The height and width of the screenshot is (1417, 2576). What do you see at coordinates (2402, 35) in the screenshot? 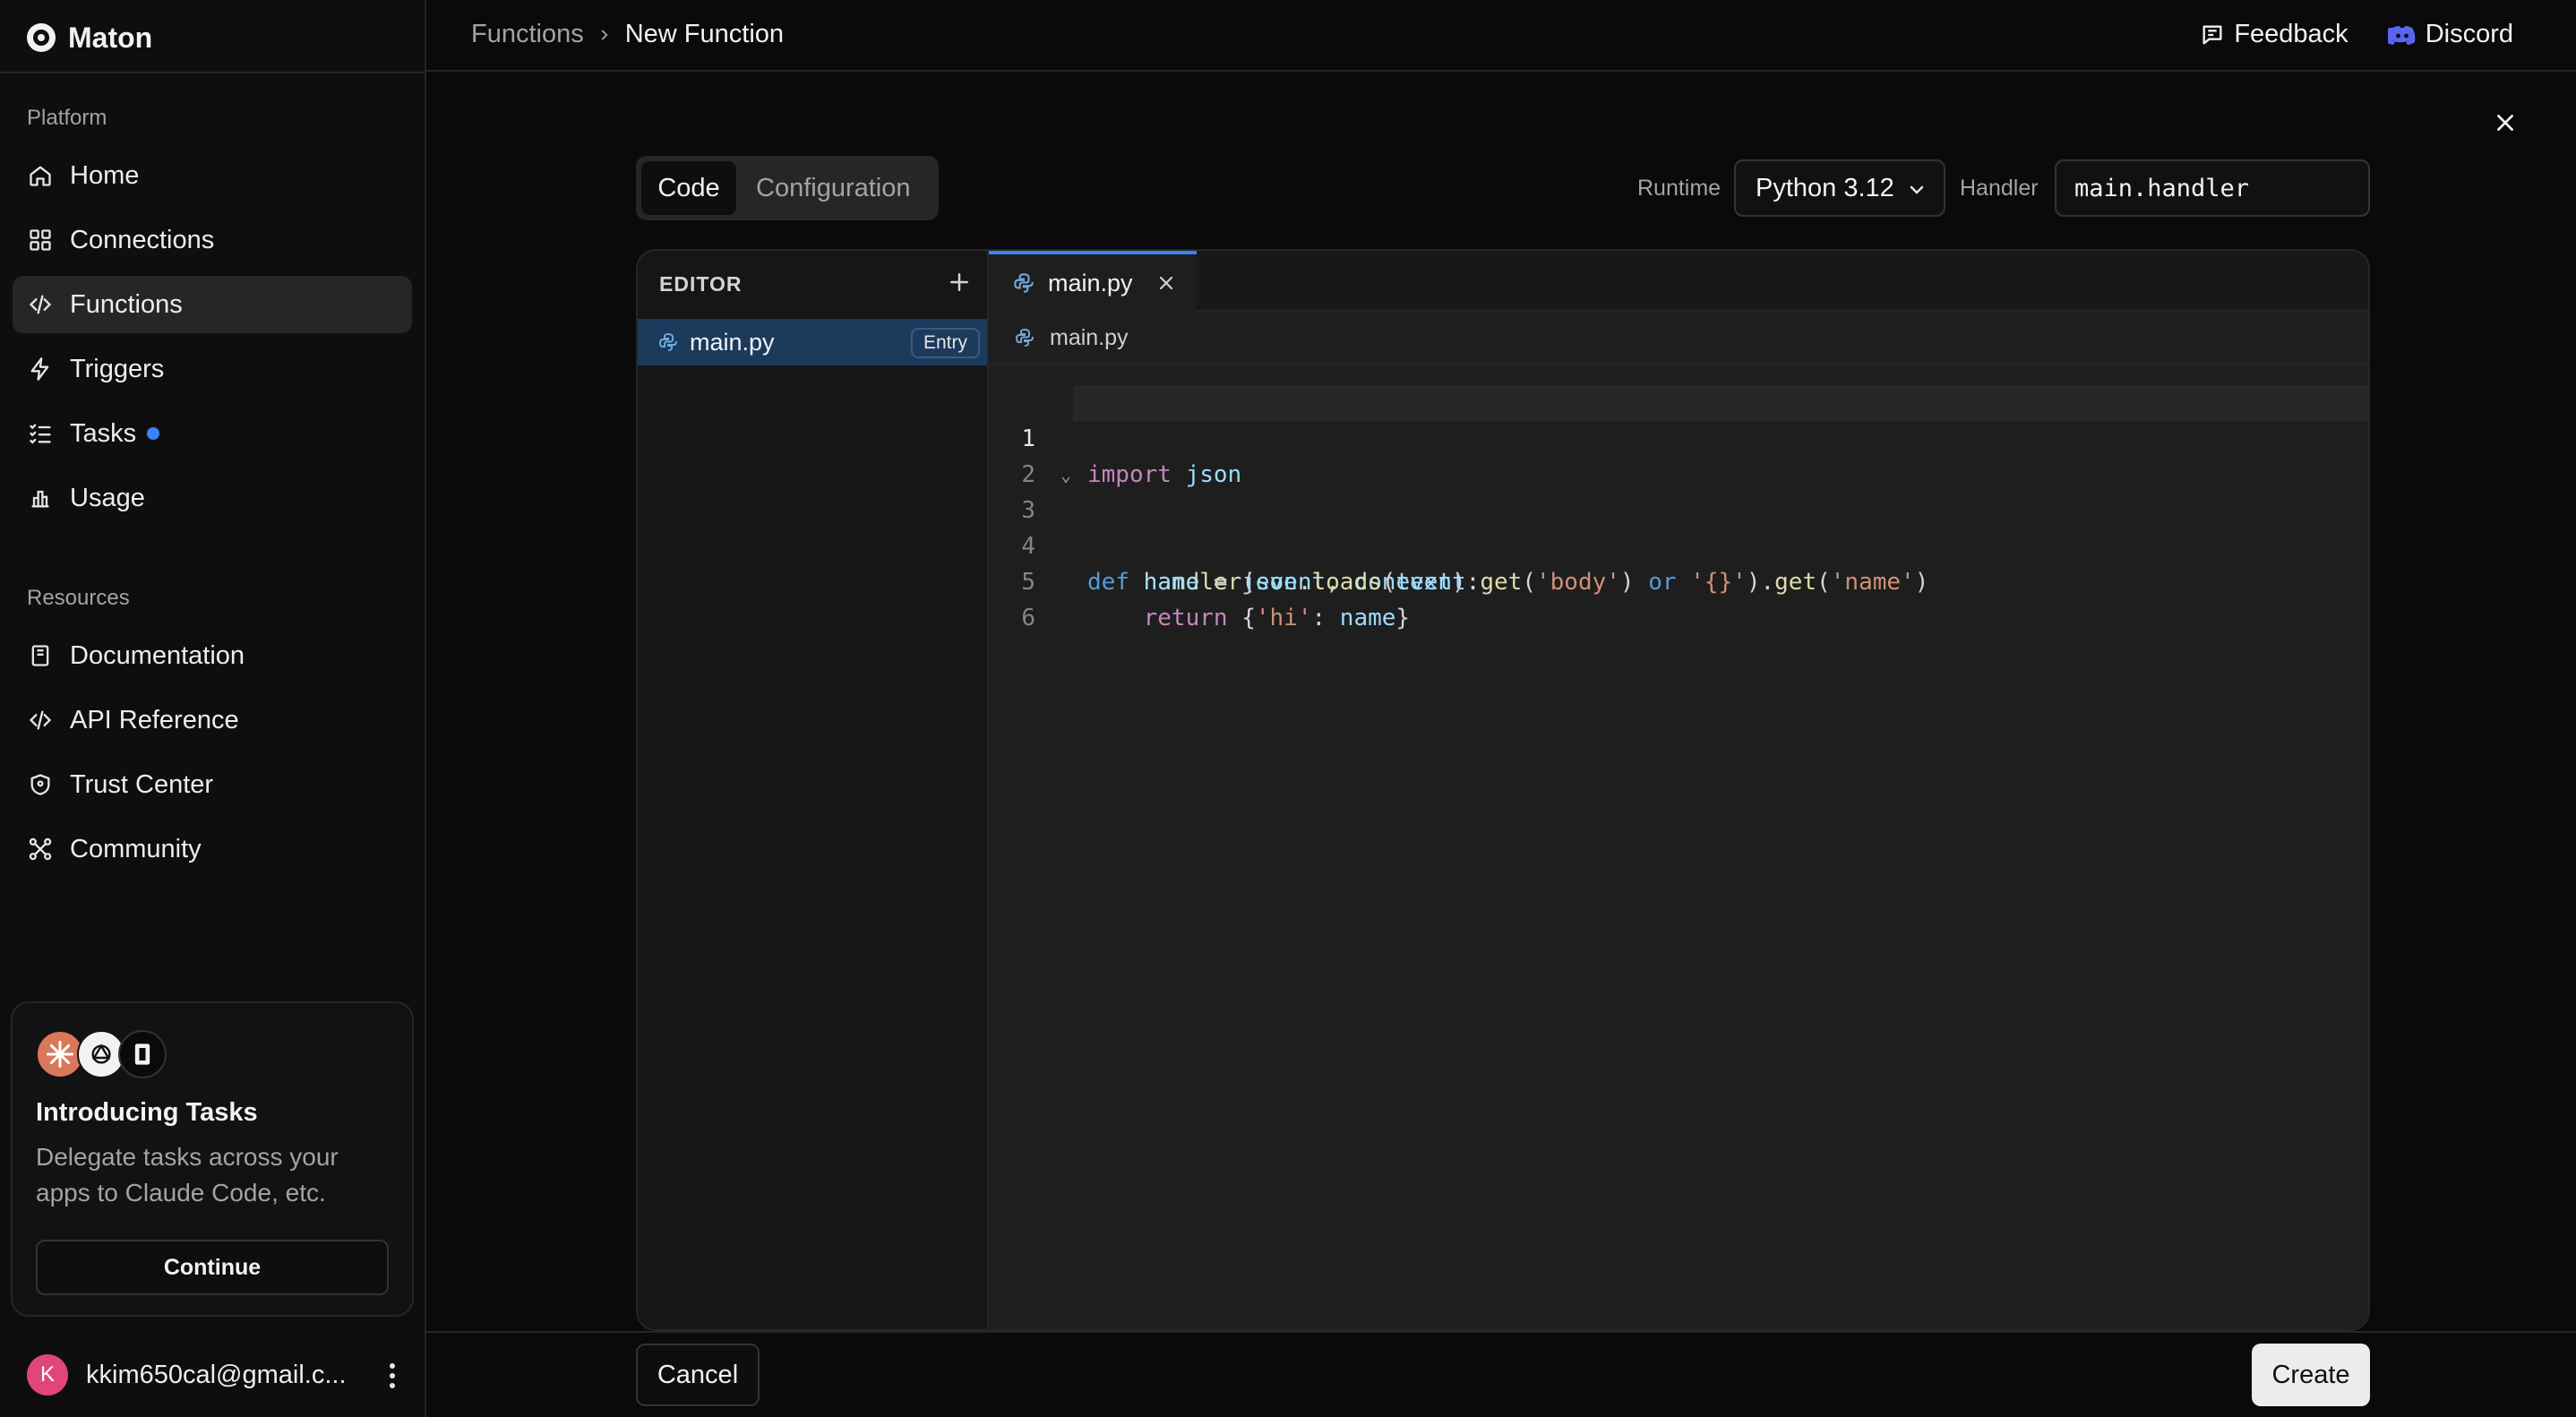
I see `discord-icon` at bounding box center [2402, 35].